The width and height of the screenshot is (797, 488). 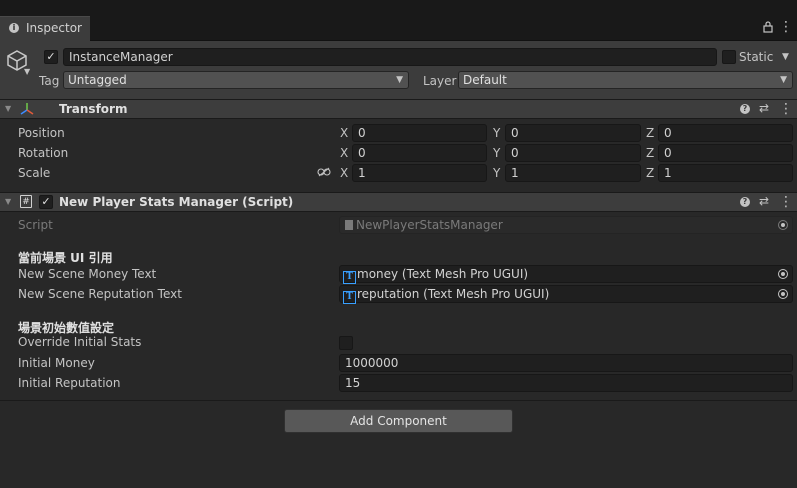 I want to click on constrain-proportions-icon, so click(x=324, y=172).